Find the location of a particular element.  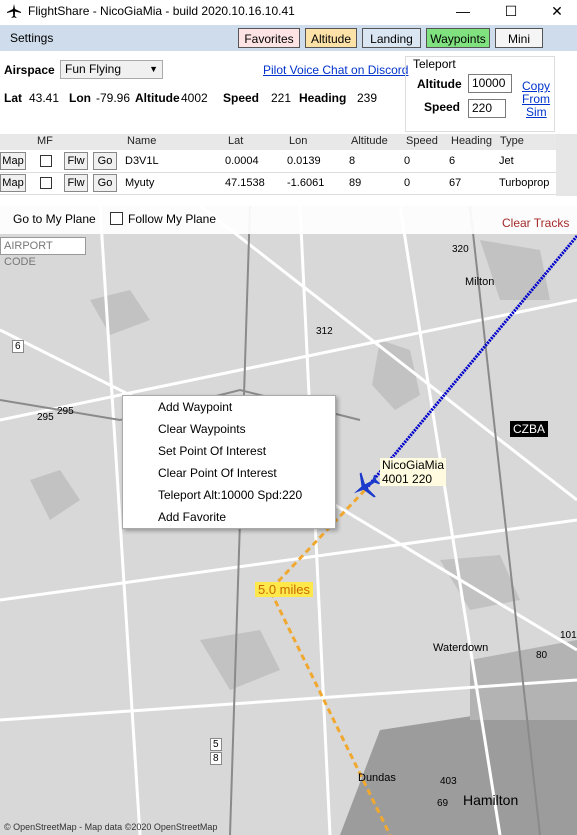

road-number: 101 is located at coordinates (568, 635).